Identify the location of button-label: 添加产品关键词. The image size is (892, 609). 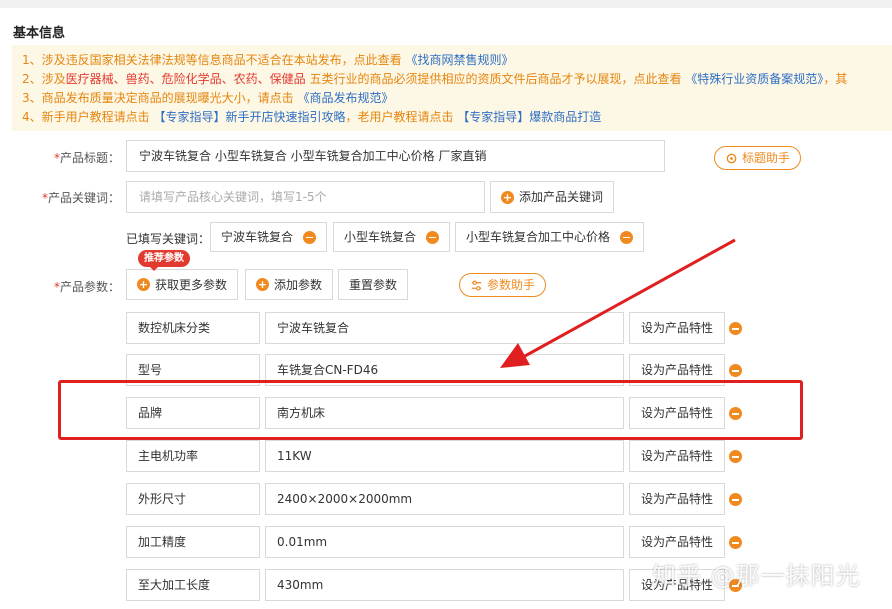
(561, 197).